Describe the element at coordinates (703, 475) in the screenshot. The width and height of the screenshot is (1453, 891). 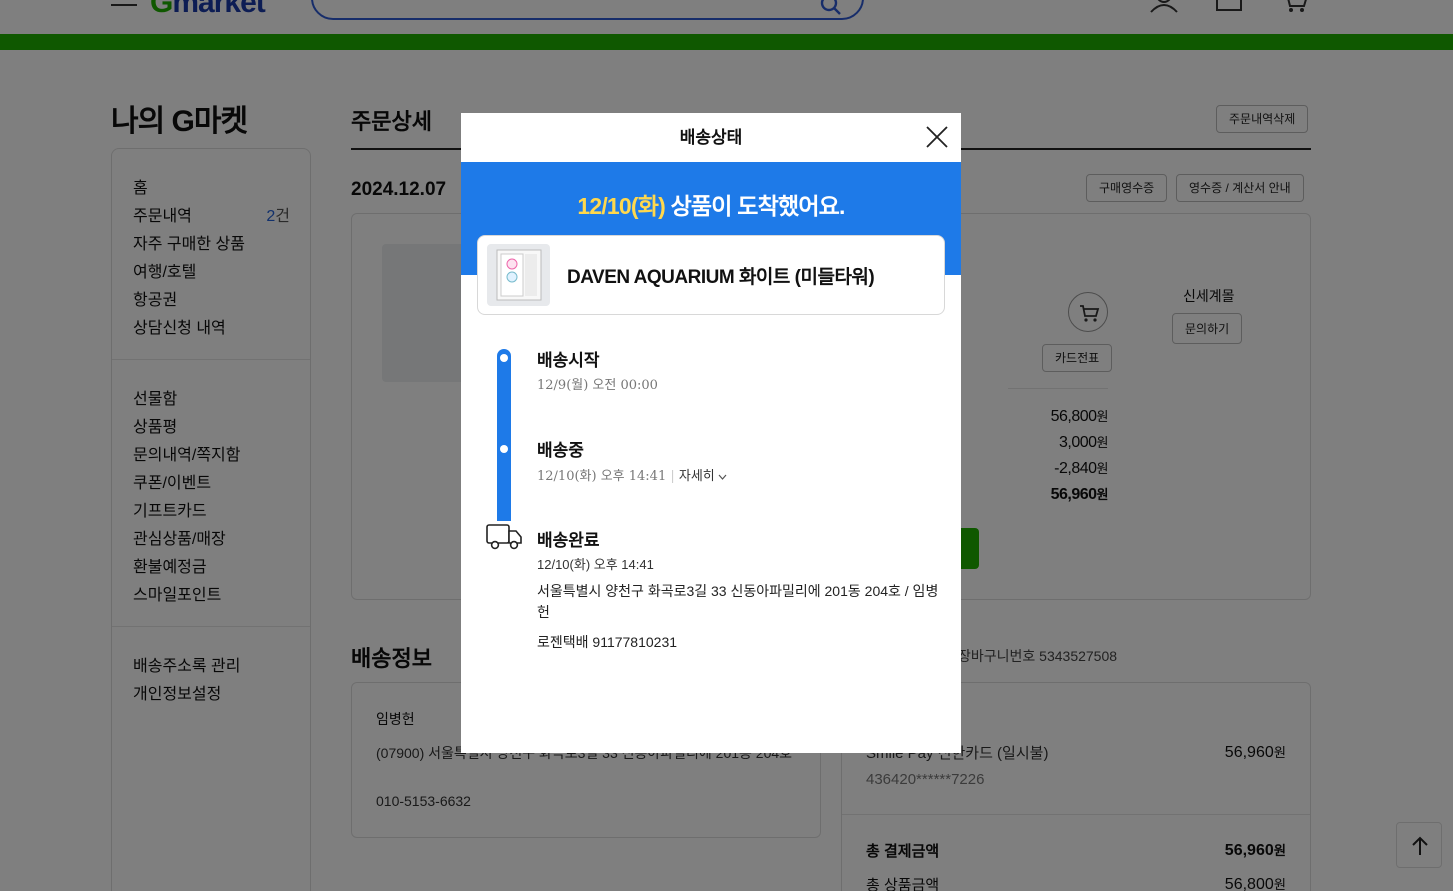
I see `transit-detail-toggle: 자세히` at that location.